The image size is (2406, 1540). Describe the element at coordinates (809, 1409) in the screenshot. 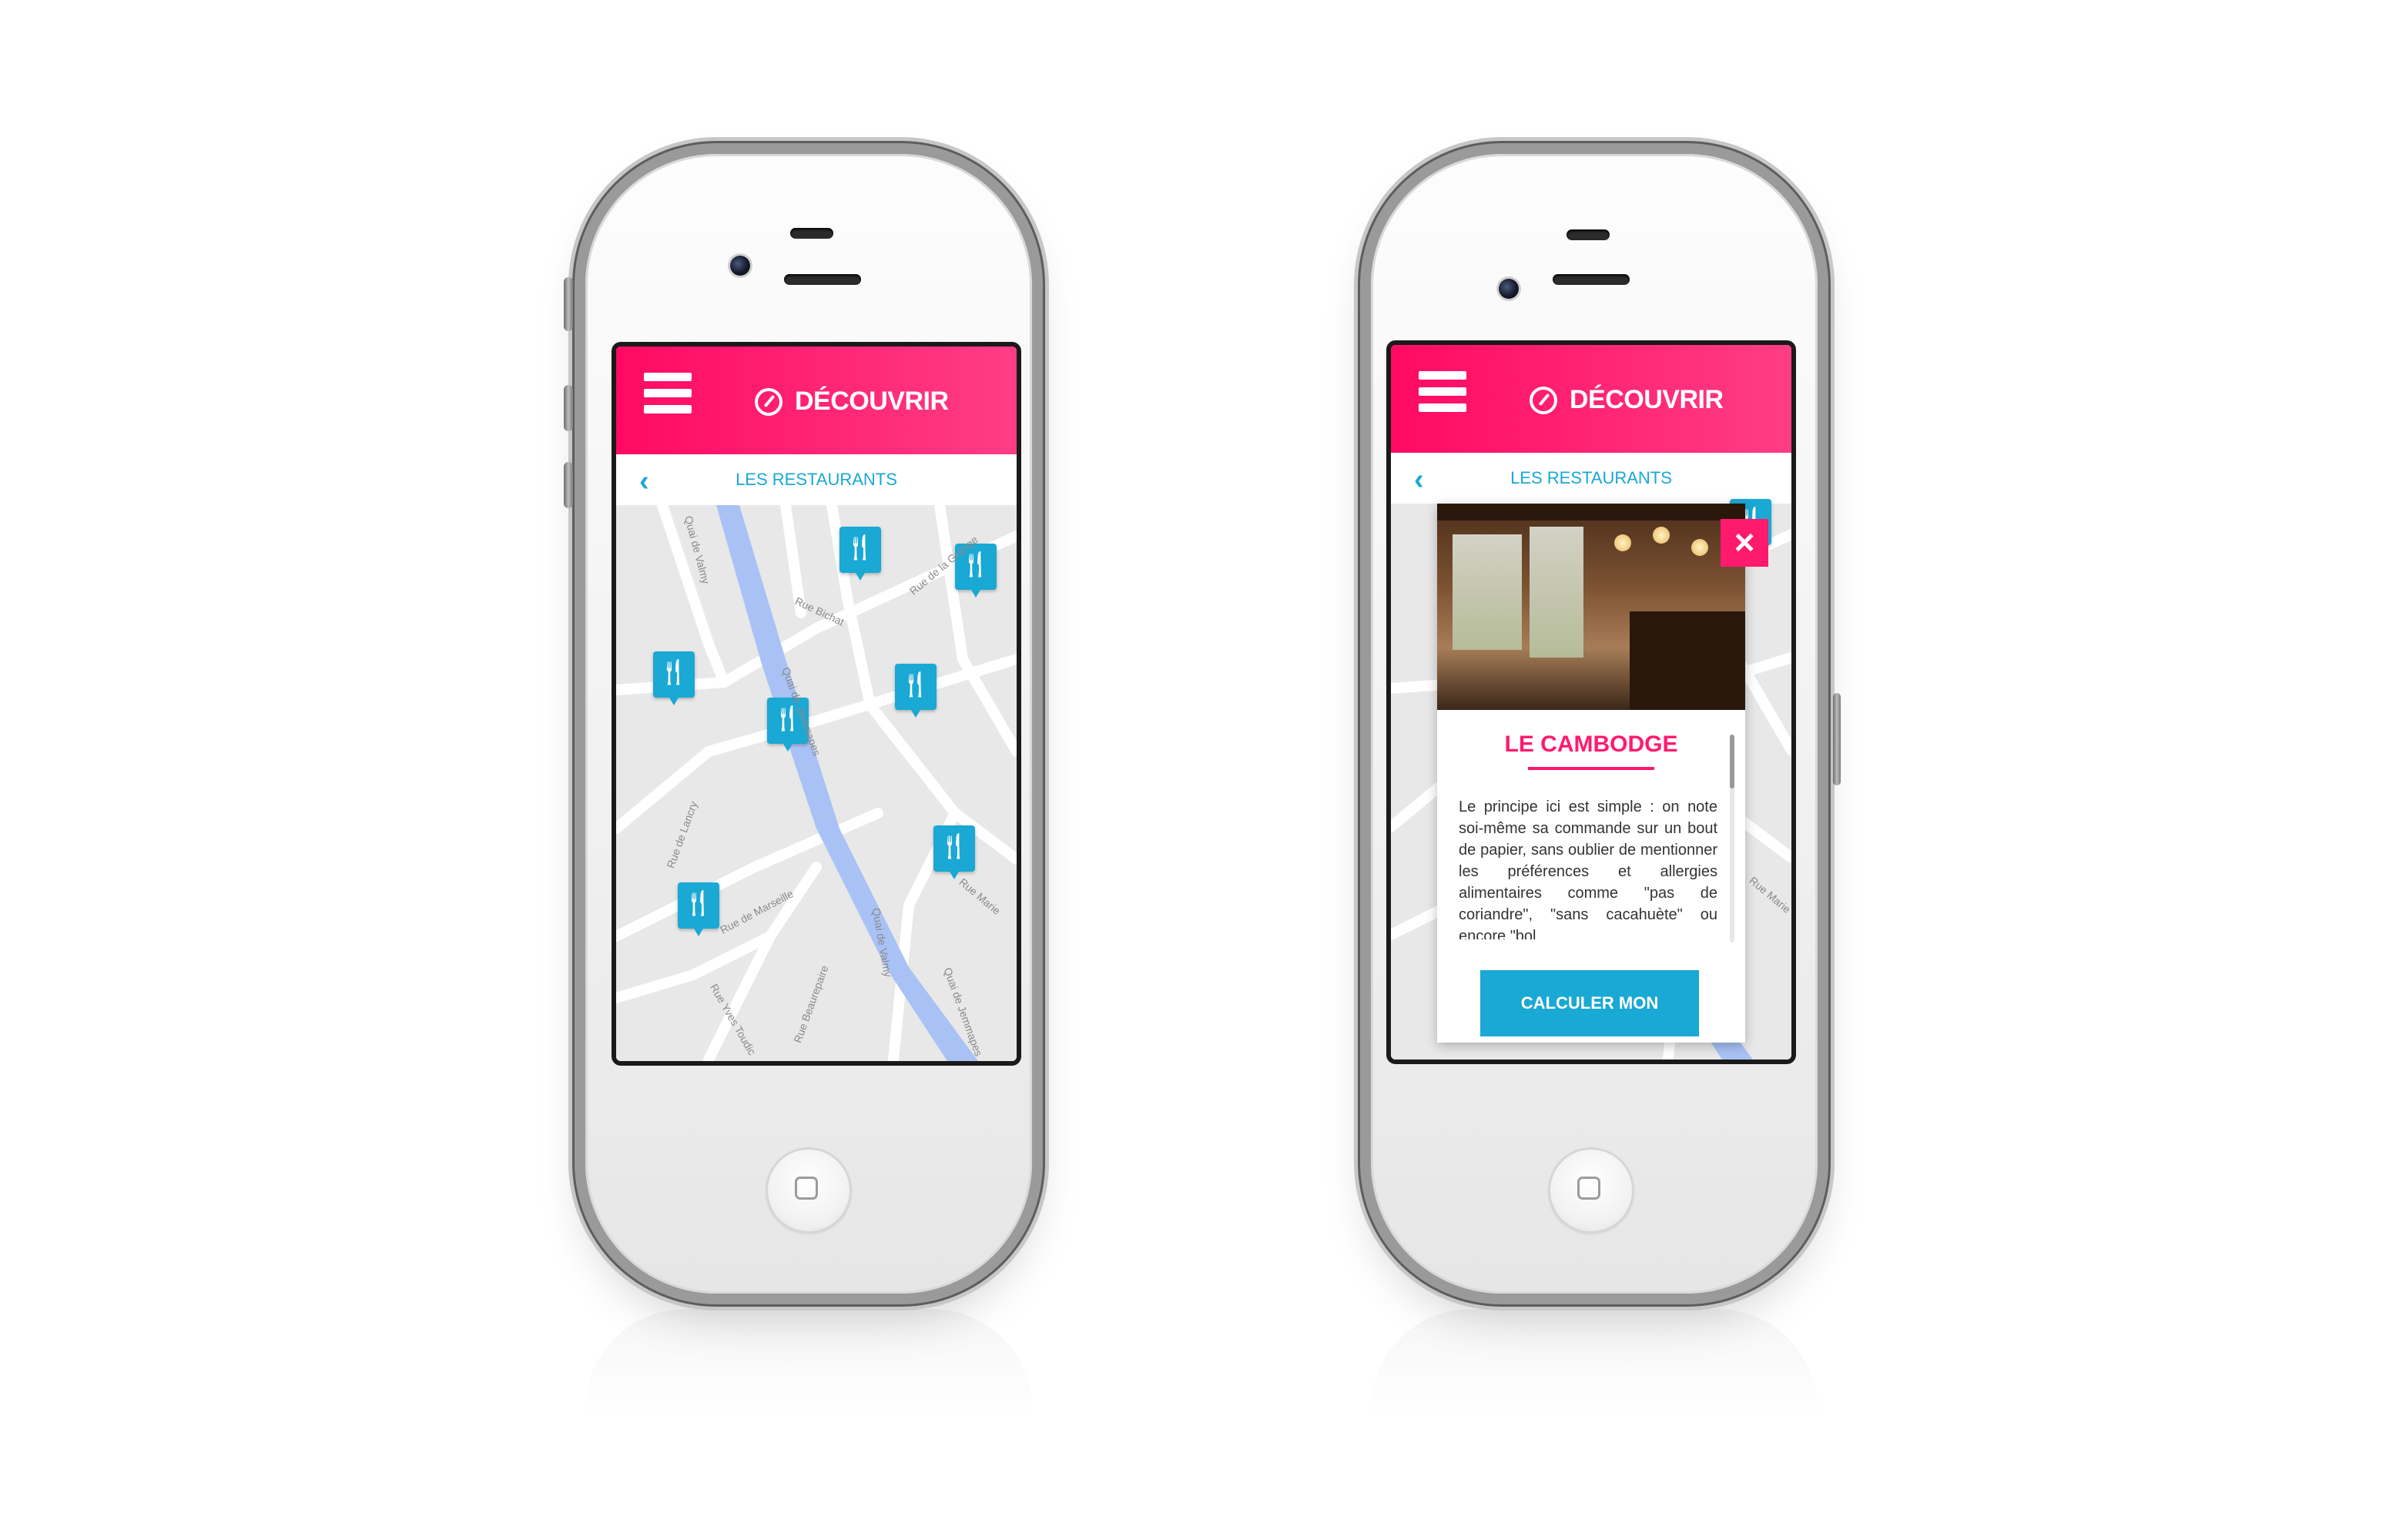

I see `phone-left-reflection` at that location.